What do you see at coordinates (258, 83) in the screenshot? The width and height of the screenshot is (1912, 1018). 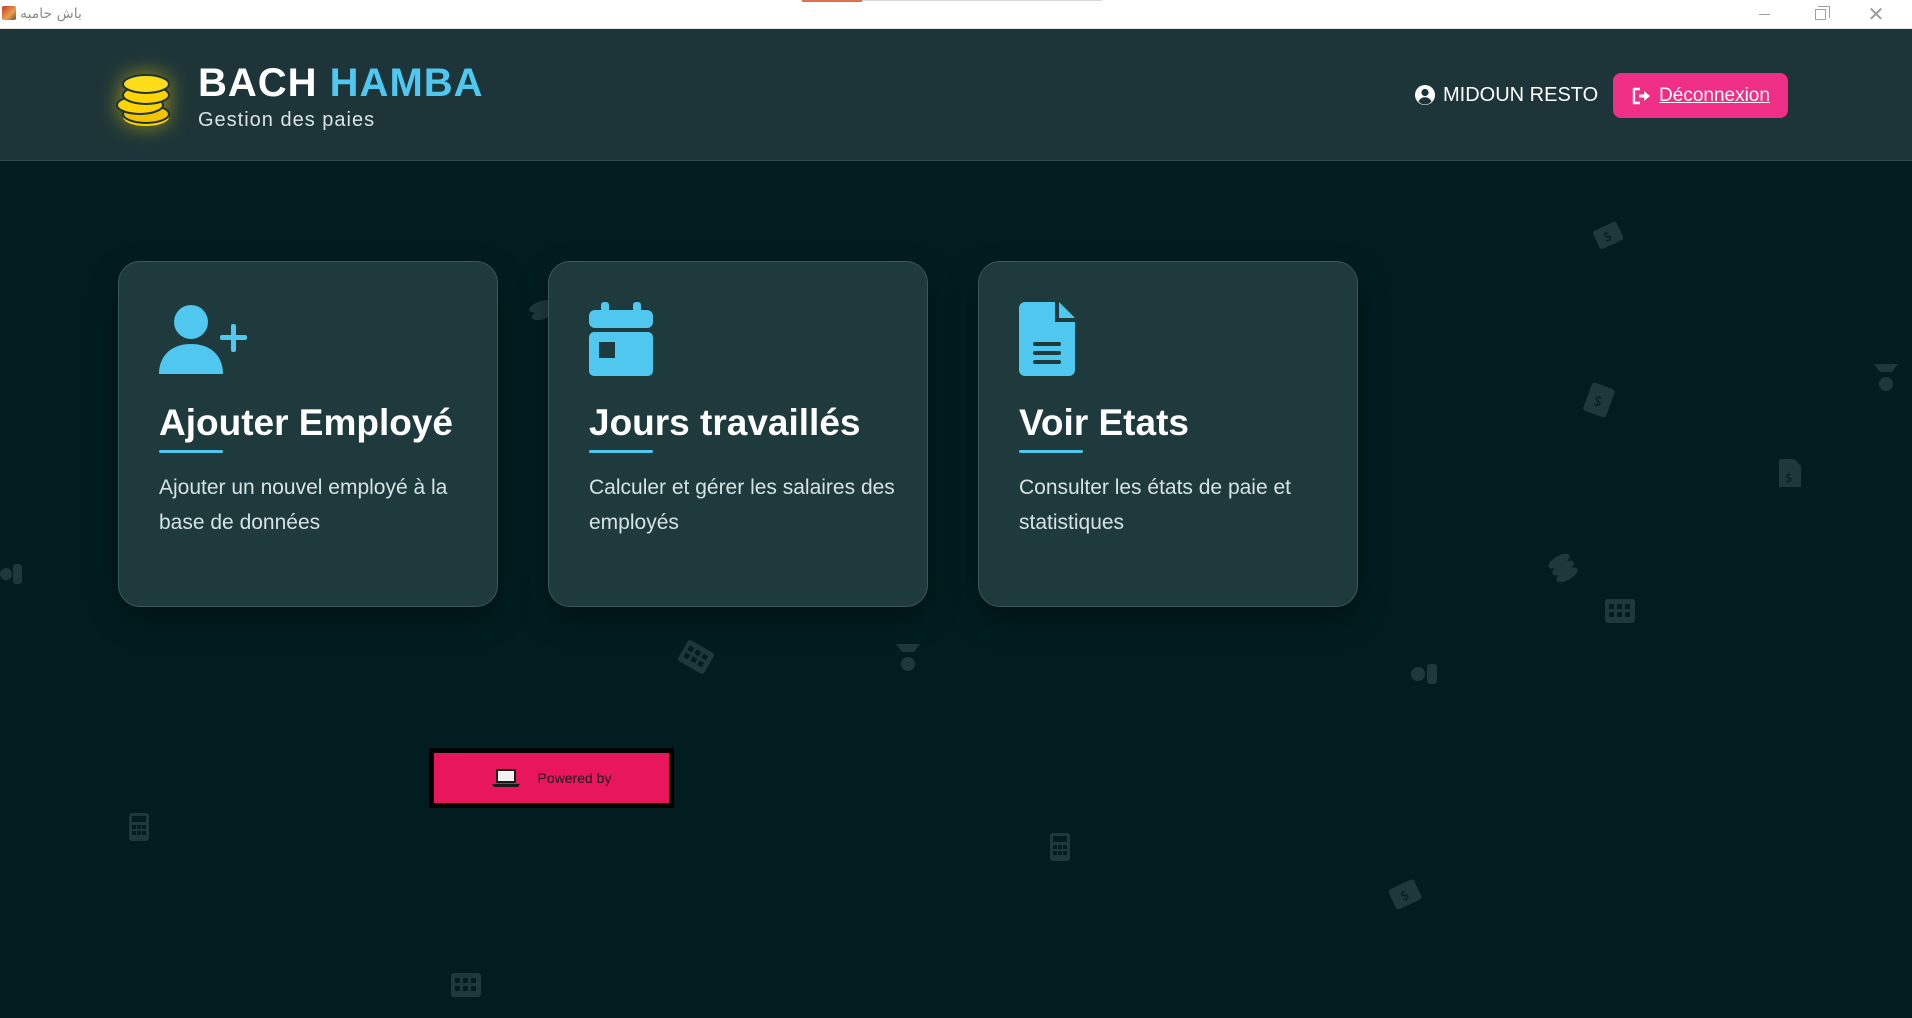 I see `brand-word-1: BACH` at bounding box center [258, 83].